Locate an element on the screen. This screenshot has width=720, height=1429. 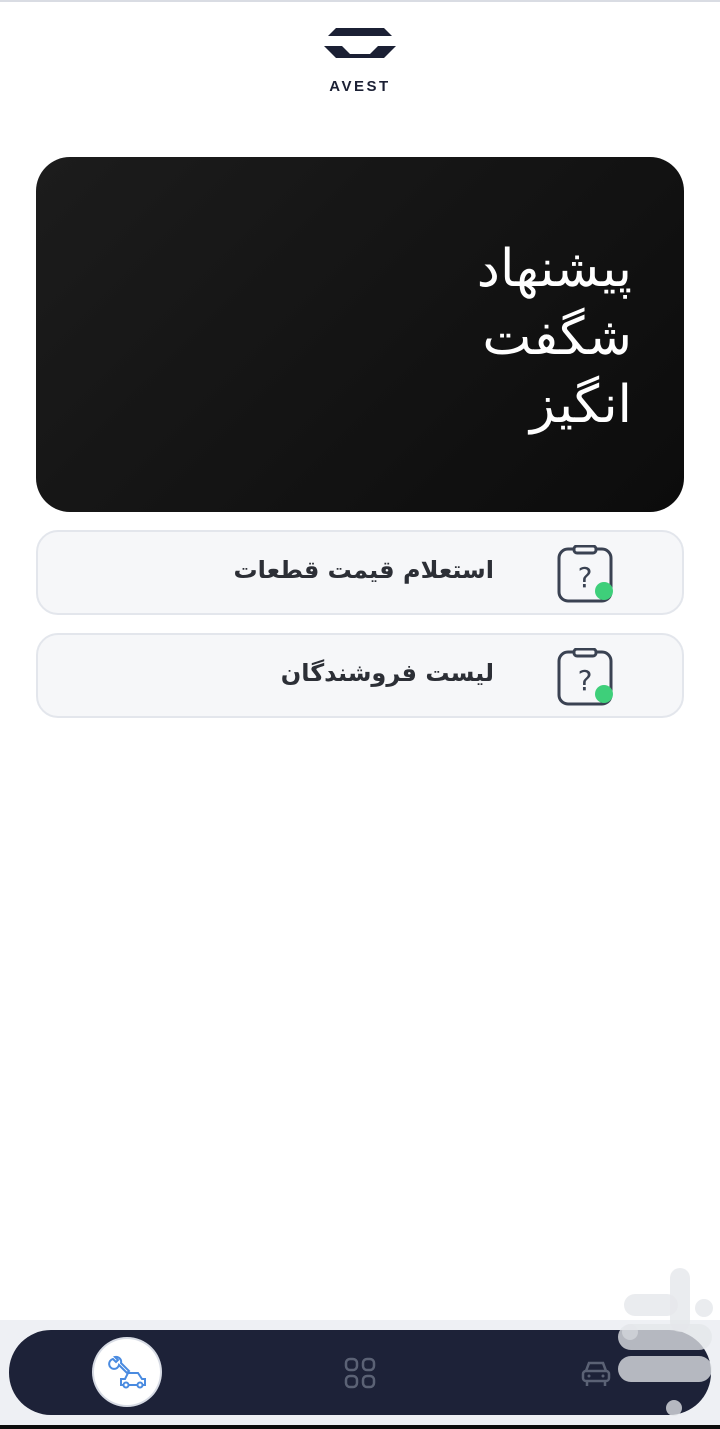
nav-tab-car-repair is located at coordinates (127, 1372).